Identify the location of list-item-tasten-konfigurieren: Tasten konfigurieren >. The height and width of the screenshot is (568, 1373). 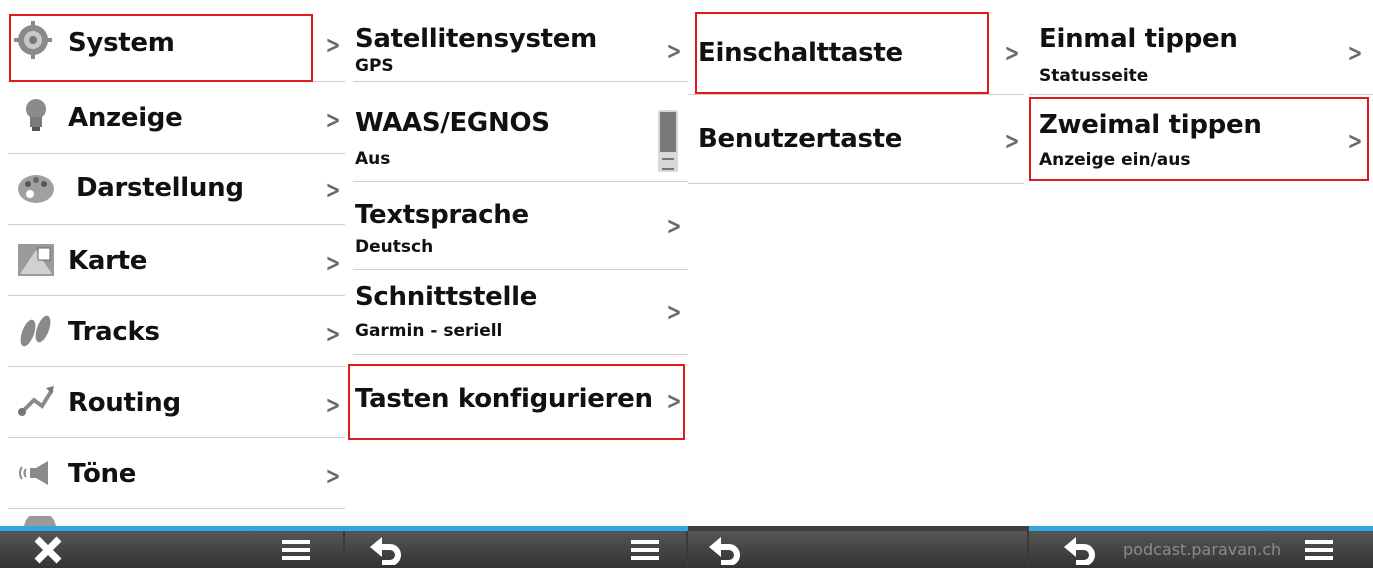
(520, 396).